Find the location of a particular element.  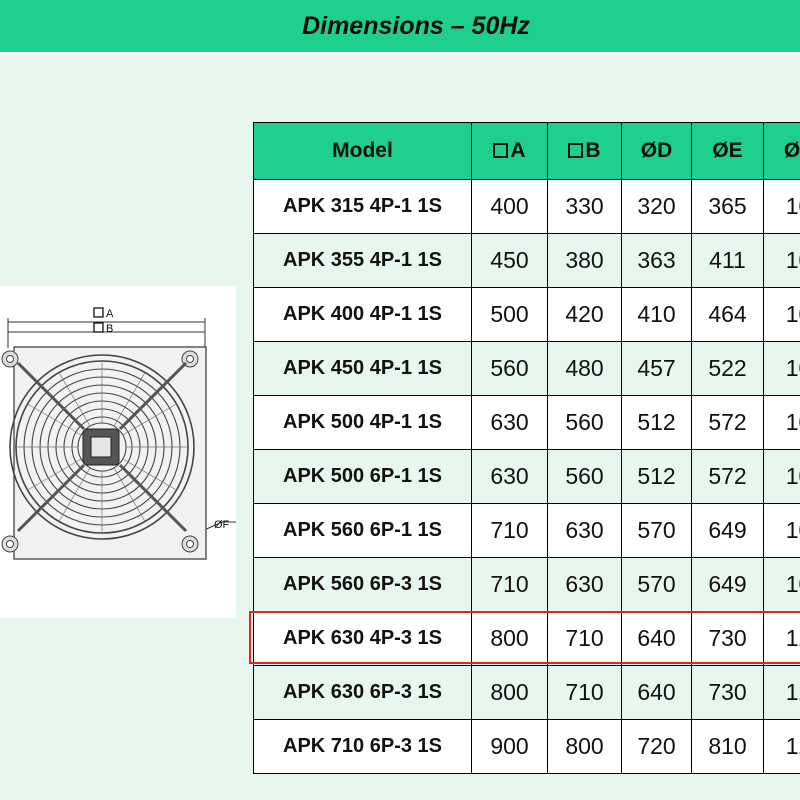

column-header-1: A is located at coordinates (509, 151).